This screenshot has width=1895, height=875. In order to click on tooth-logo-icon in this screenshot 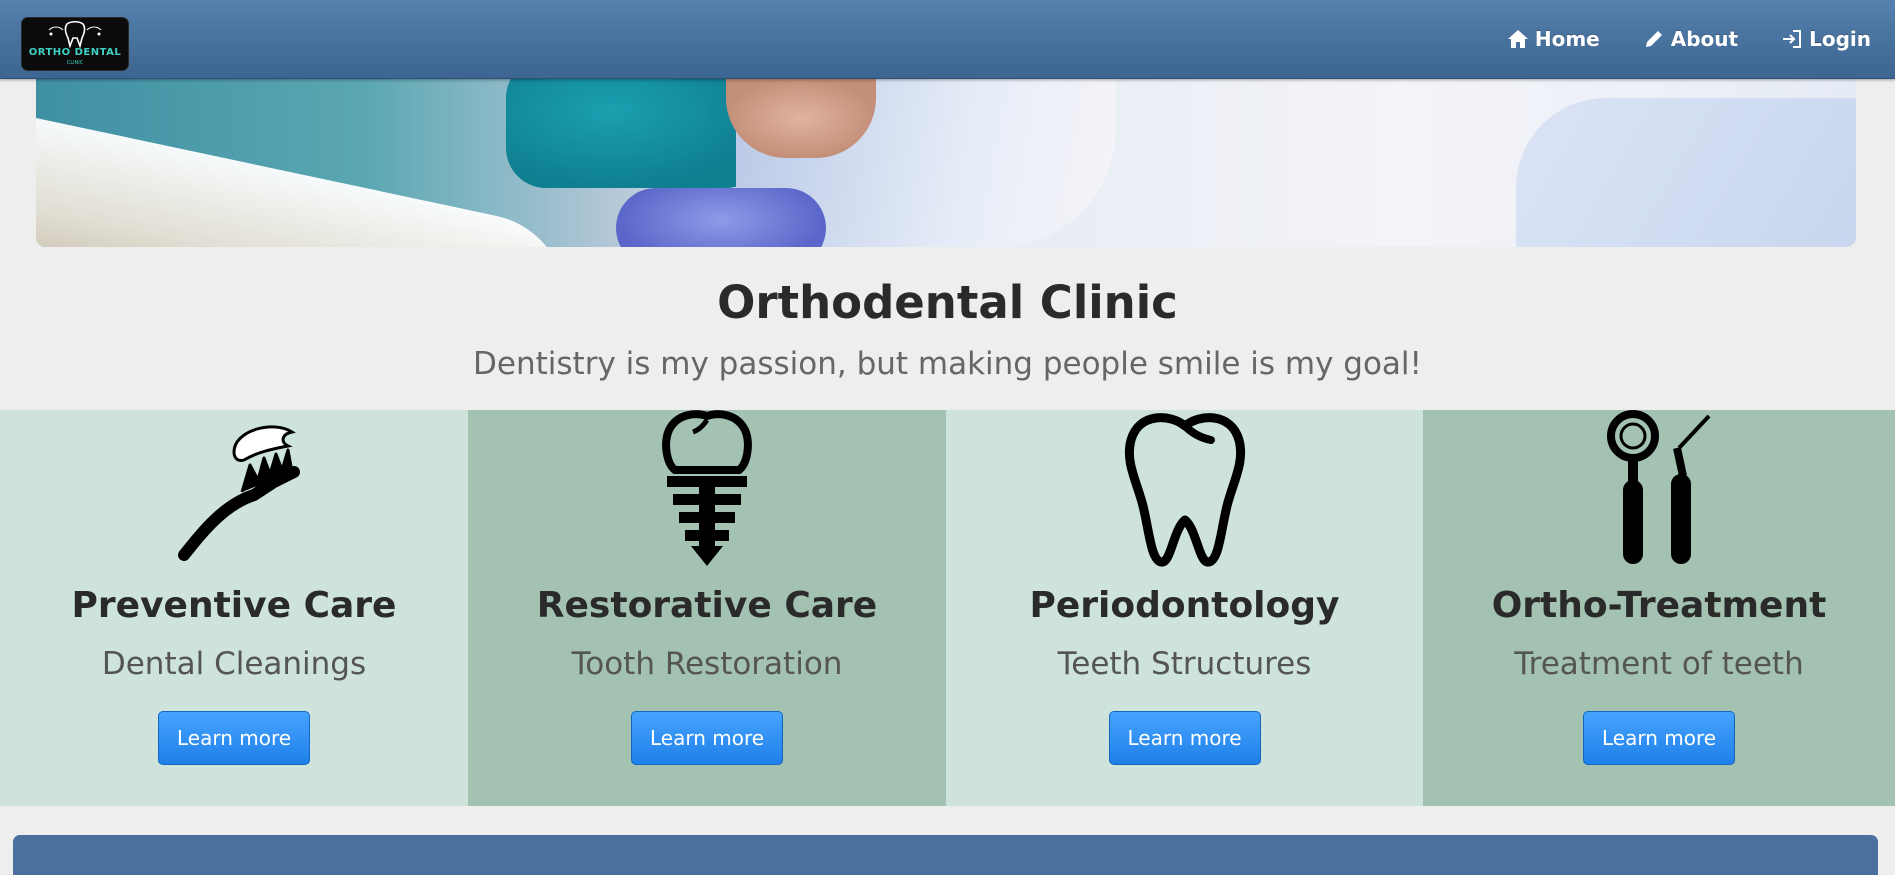, I will do `click(75, 34)`.